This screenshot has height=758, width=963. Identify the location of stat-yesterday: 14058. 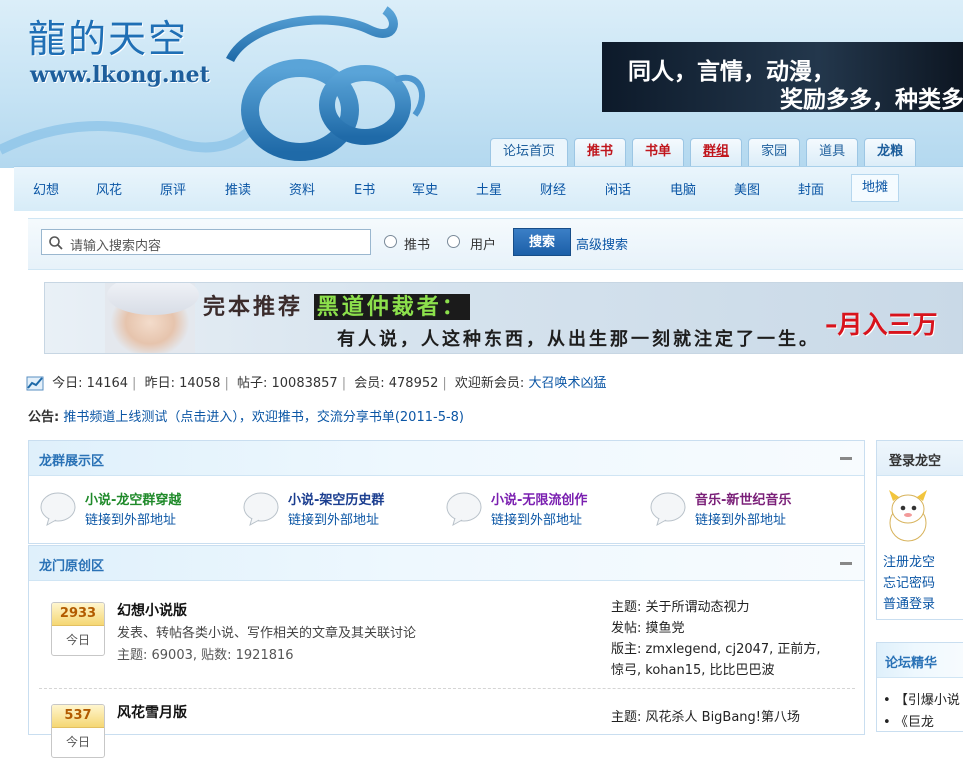
(200, 383).